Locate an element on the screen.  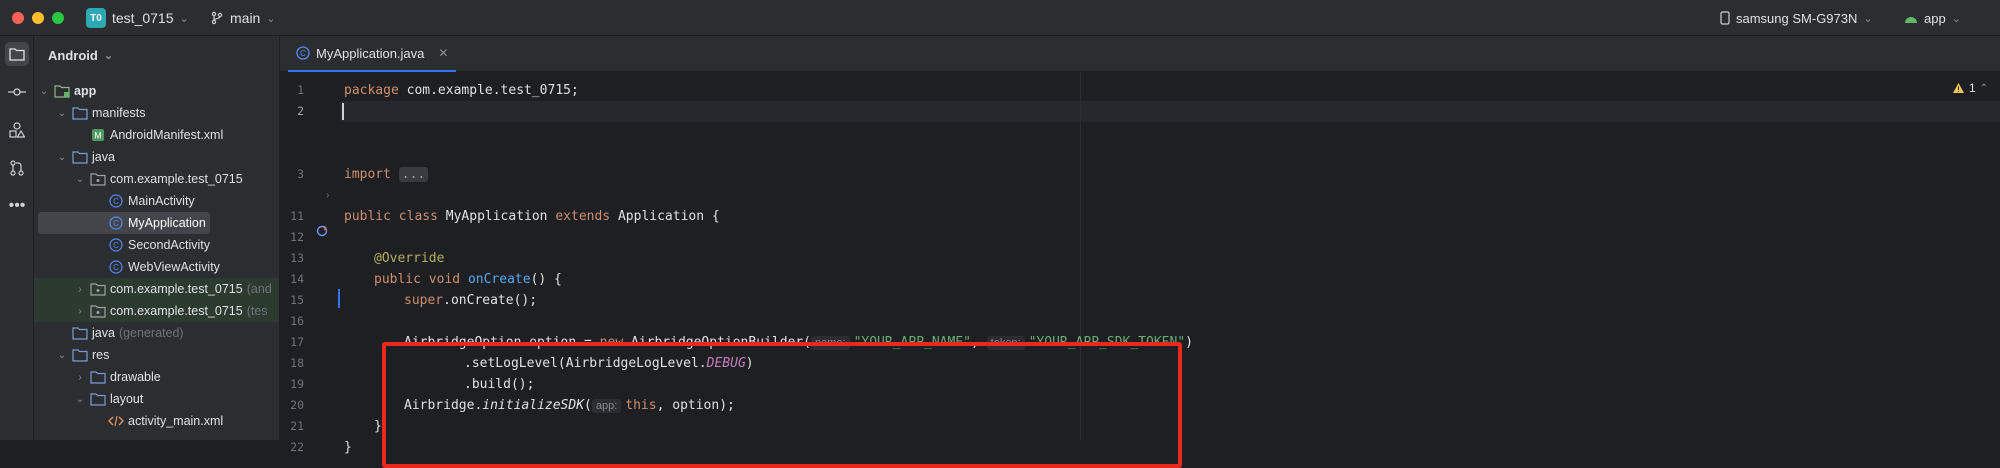
code-line-22: } is located at coordinates (348, 447).